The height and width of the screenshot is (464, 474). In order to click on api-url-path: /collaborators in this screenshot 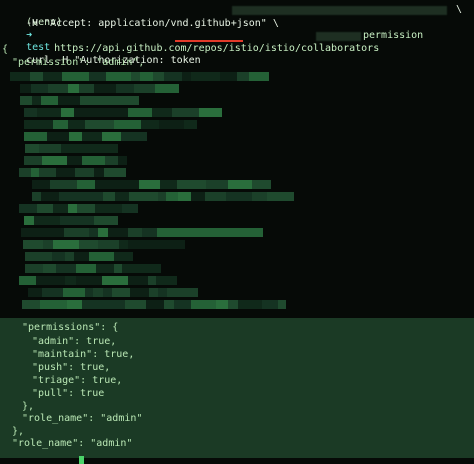, I will do `click(337, 48)`.